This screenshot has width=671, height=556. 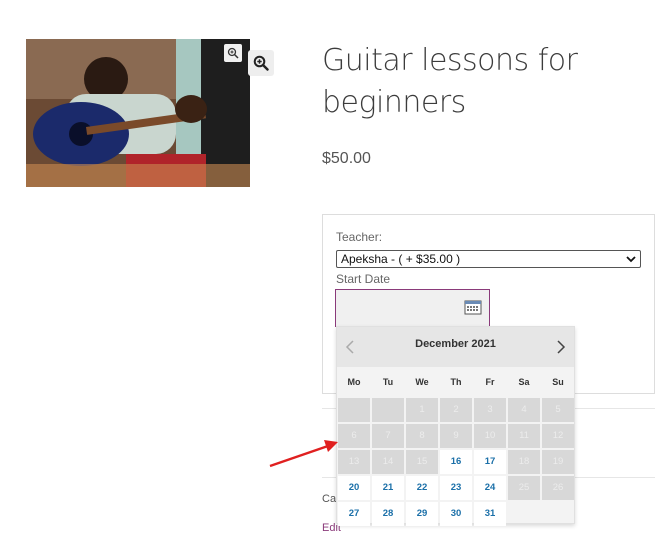 What do you see at coordinates (455, 344) in the screenshot?
I see `datepicker-month: December 2021` at bounding box center [455, 344].